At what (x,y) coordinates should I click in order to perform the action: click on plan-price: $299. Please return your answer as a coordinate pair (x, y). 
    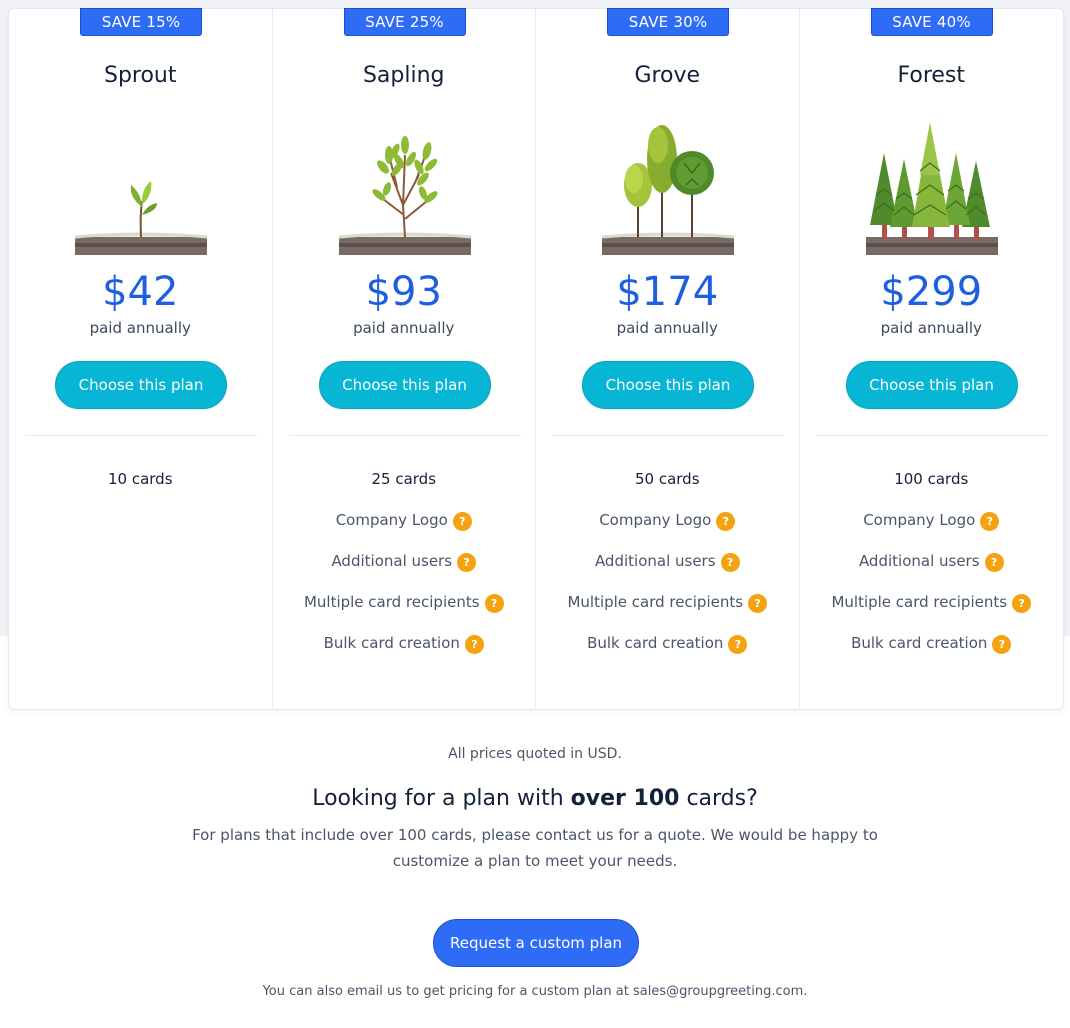
    Looking at the image, I should click on (931, 292).